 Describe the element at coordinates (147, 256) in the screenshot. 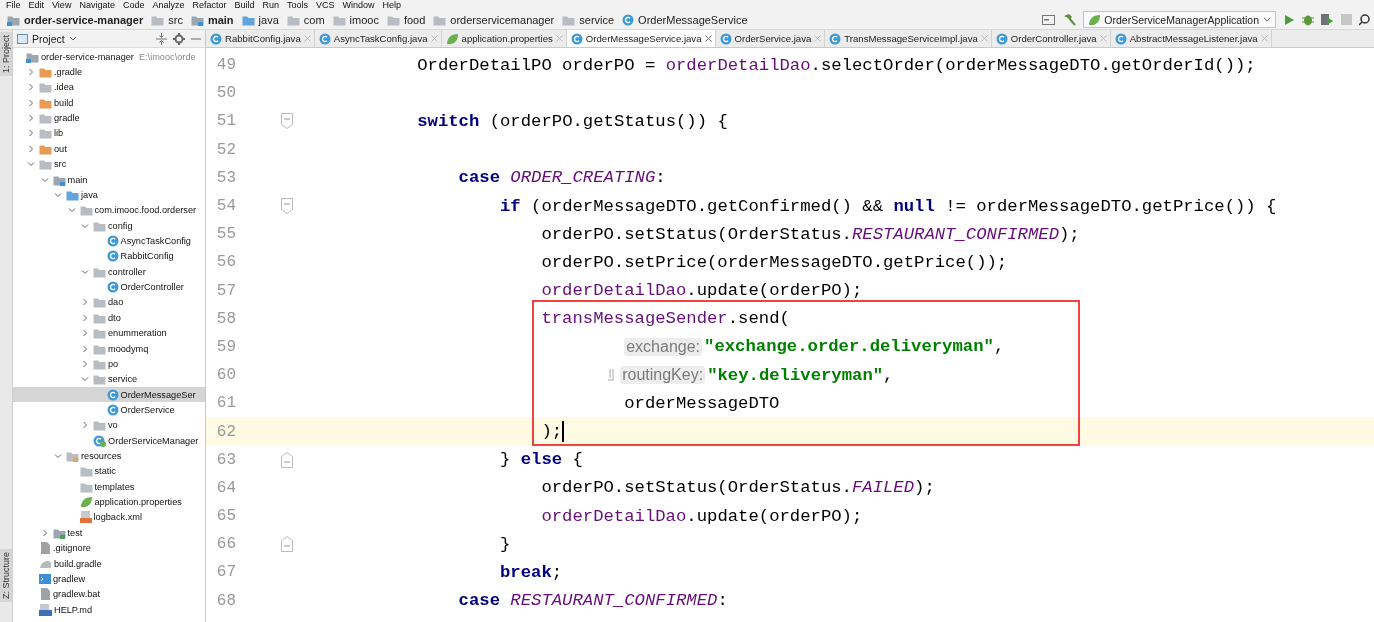

I see `tree-item-label: RabbitConfig` at that location.